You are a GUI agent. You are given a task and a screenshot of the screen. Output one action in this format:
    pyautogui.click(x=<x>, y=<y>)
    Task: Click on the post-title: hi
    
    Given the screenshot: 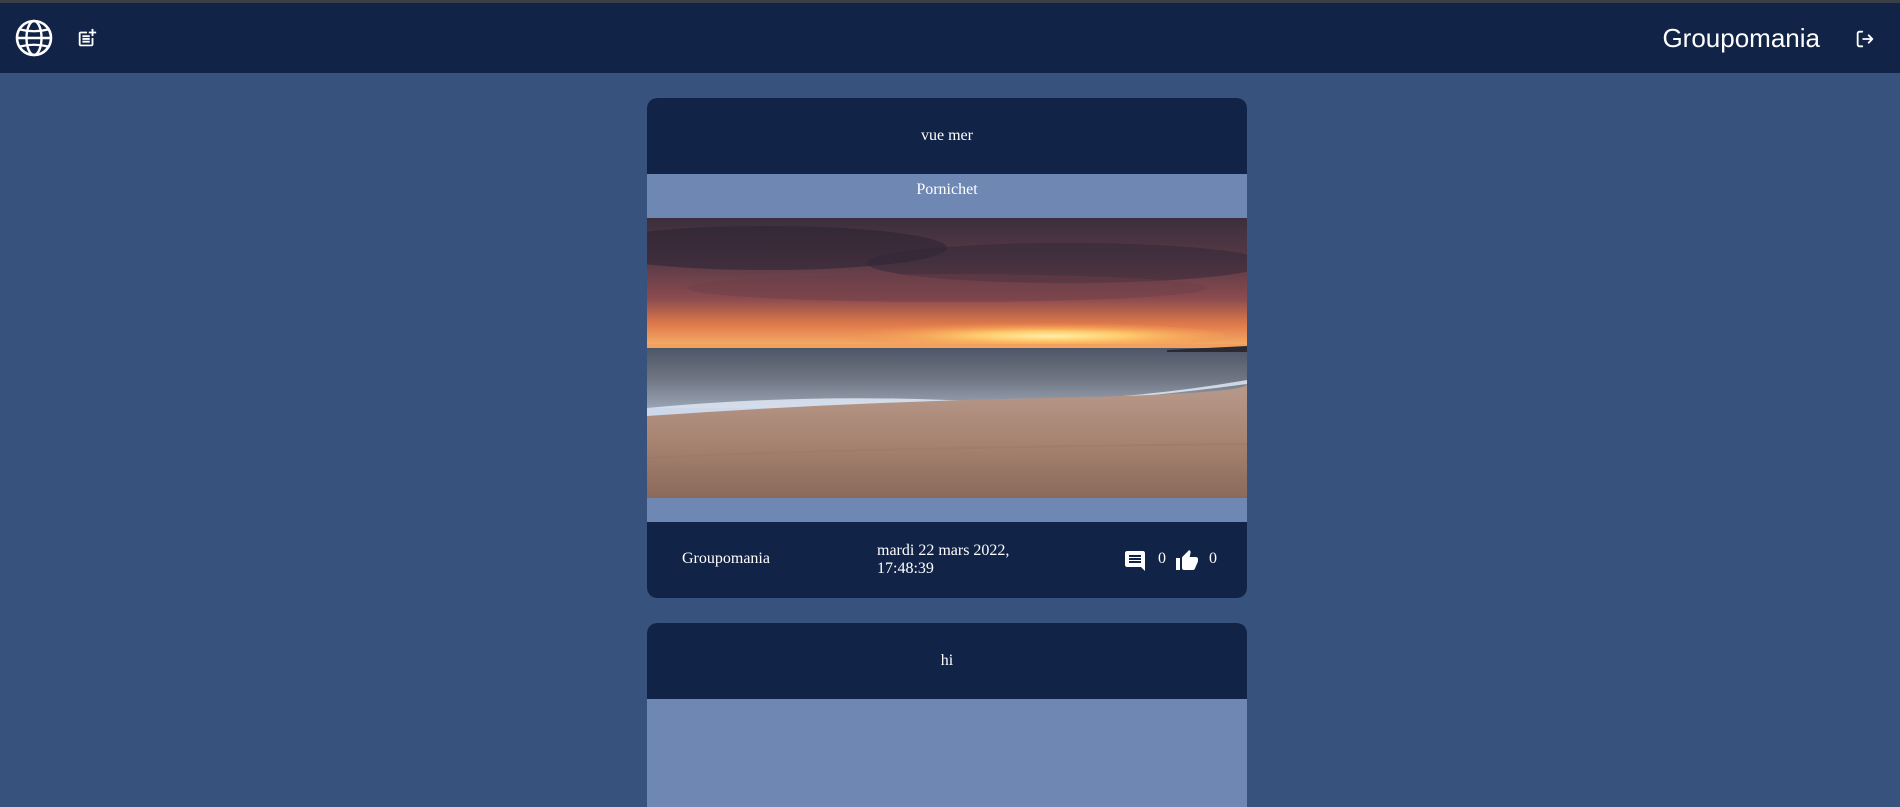 What is the action you would take?
    pyautogui.click(x=947, y=660)
    